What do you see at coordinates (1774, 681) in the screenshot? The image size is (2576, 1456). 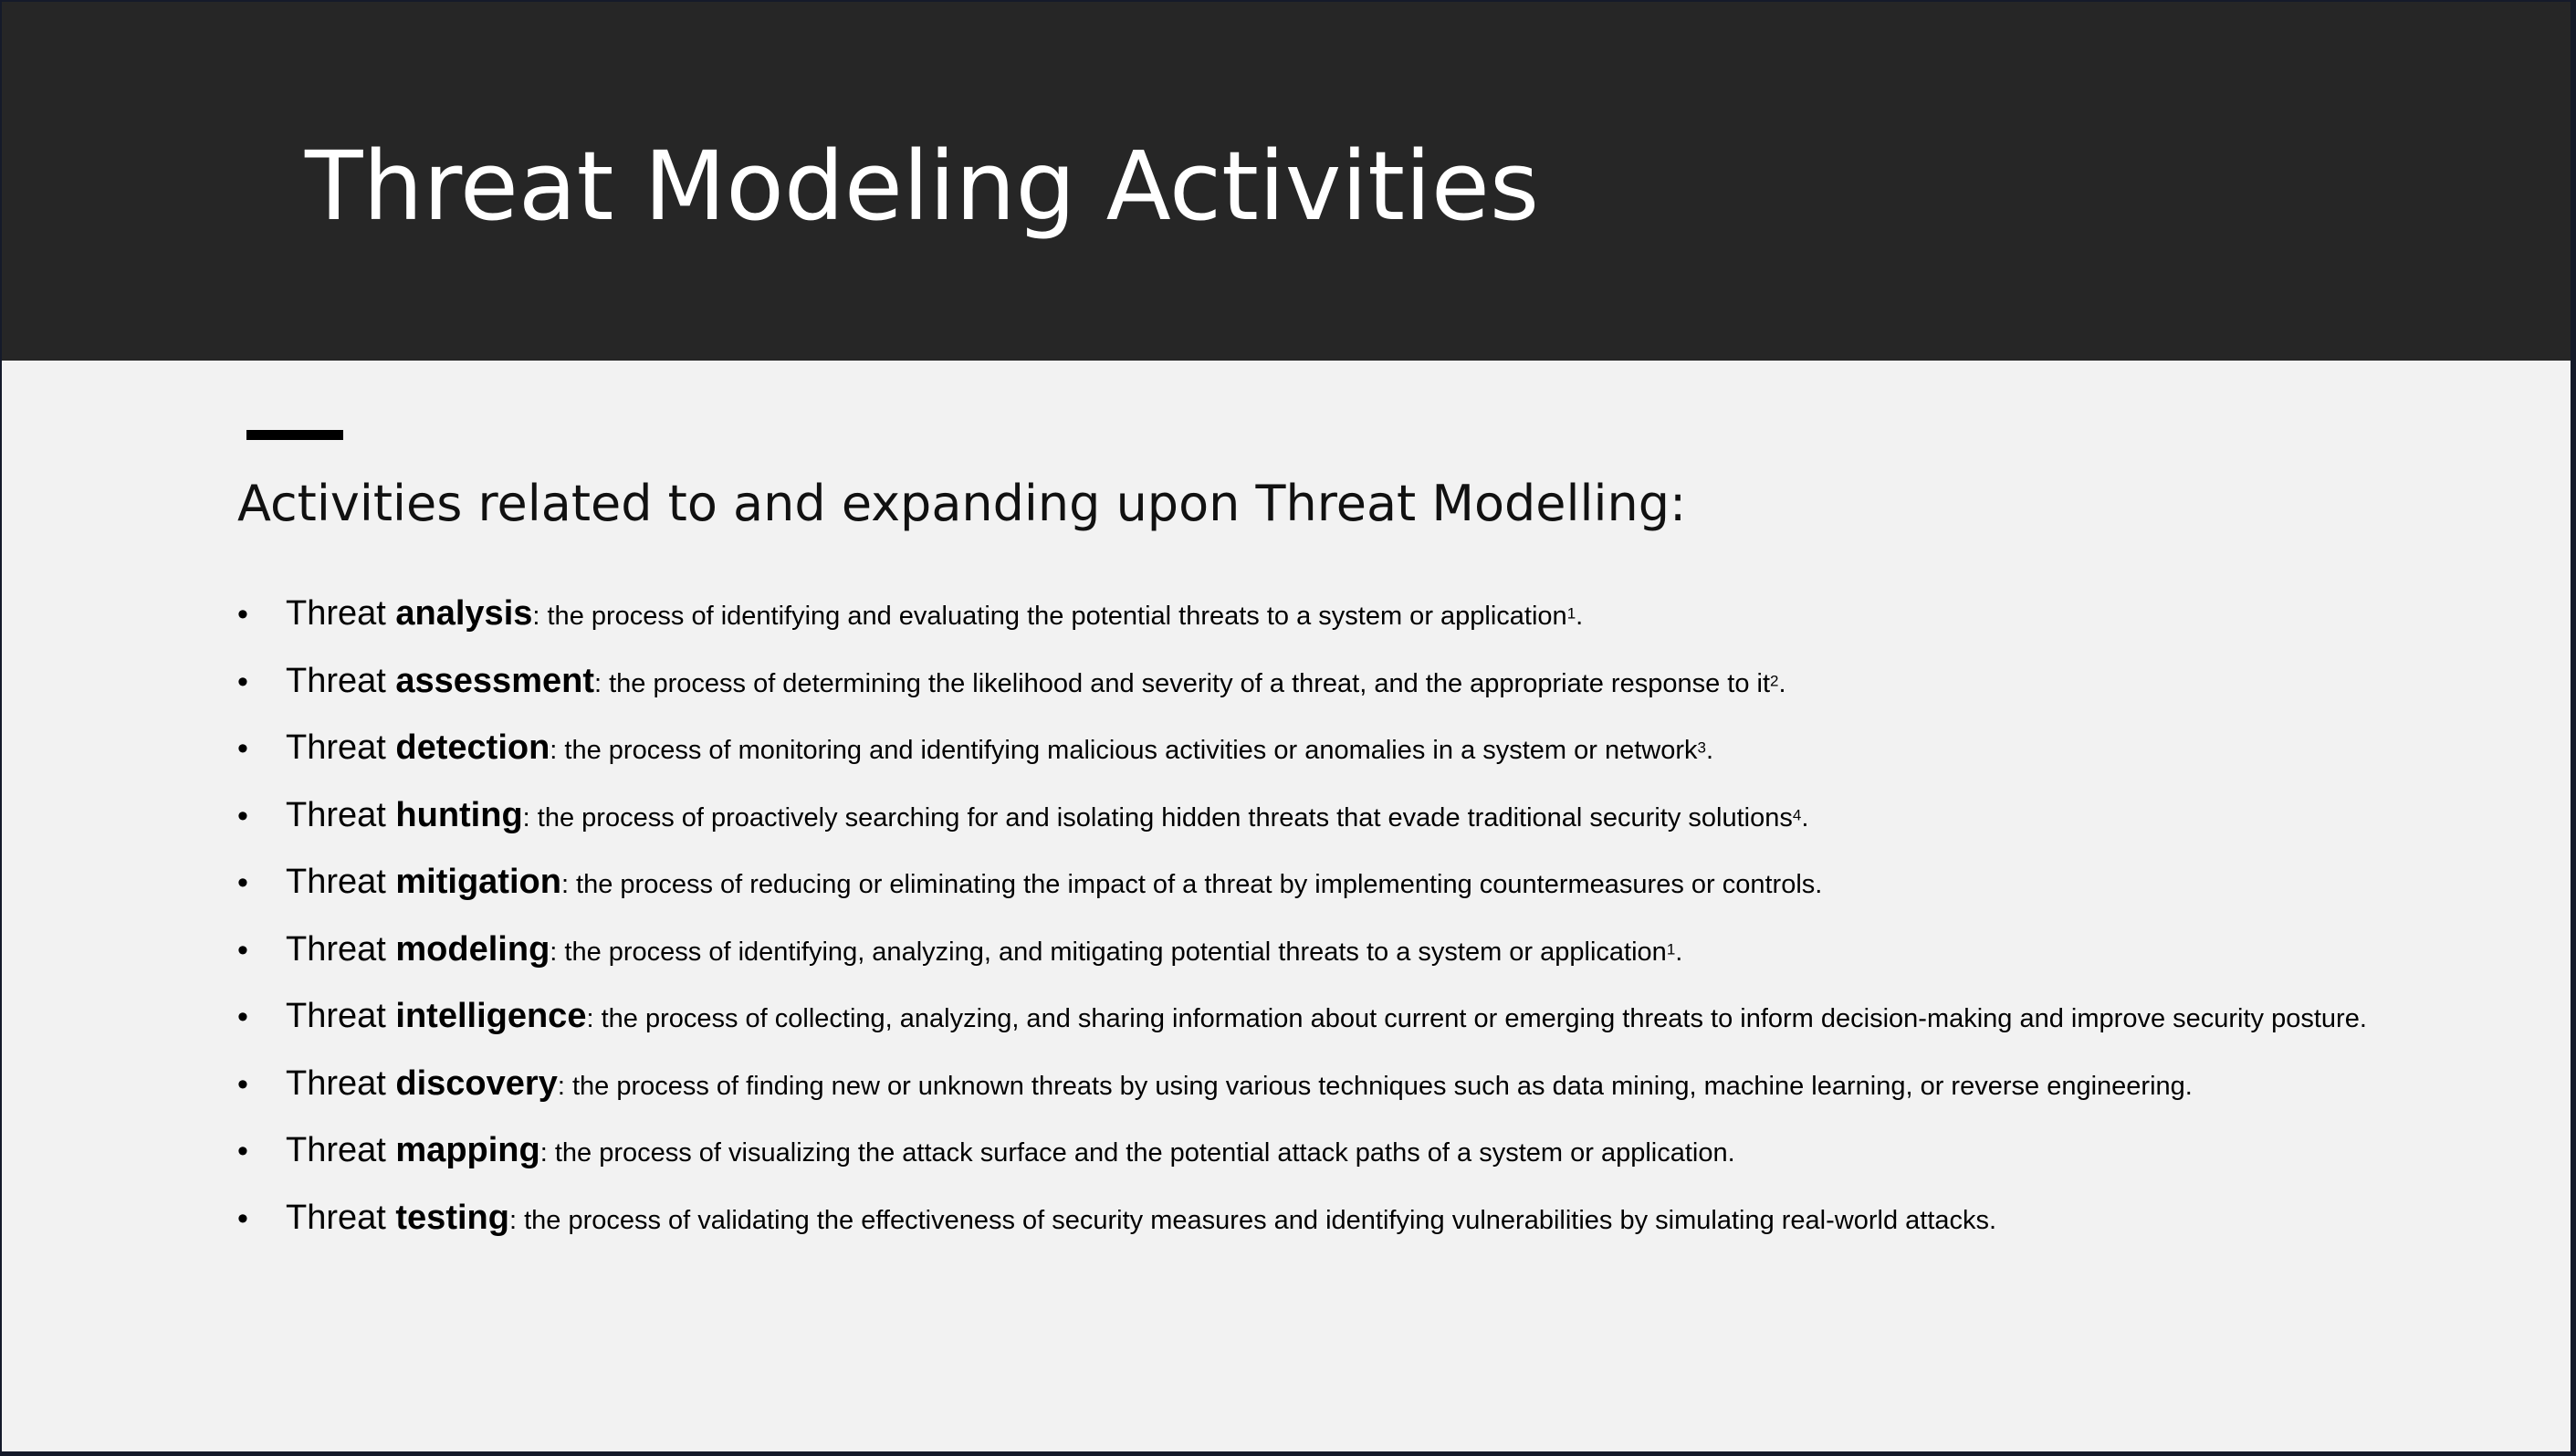 I see `reference-number: 2` at bounding box center [1774, 681].